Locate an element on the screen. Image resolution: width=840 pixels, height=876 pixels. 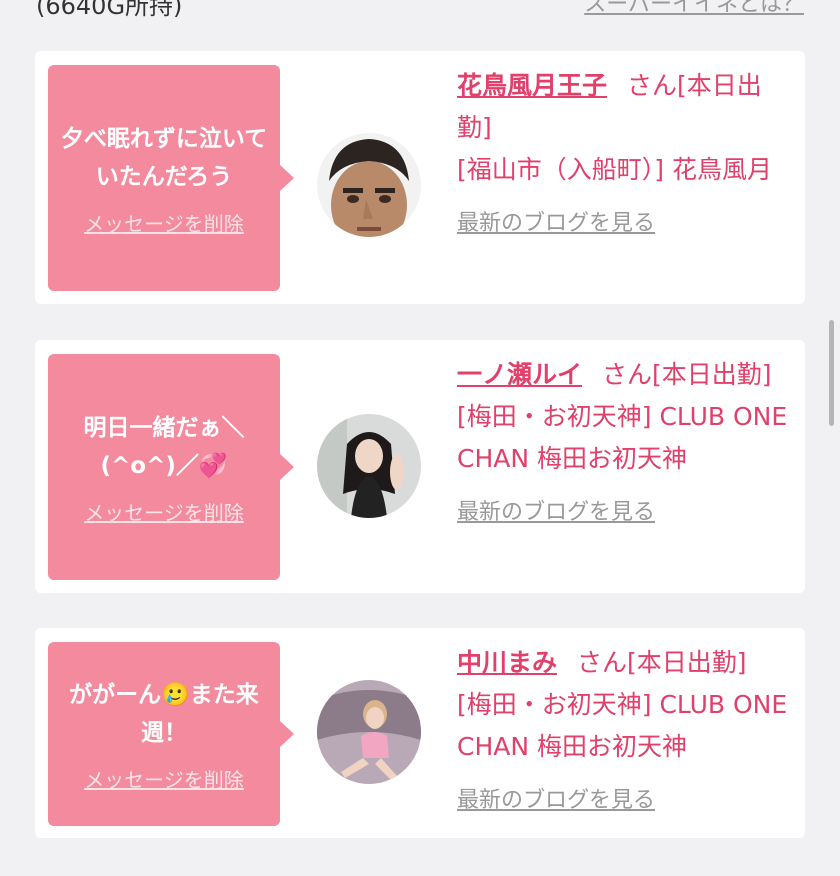
gold-balance: (6640G所持) is located at coordinates (109, 10).